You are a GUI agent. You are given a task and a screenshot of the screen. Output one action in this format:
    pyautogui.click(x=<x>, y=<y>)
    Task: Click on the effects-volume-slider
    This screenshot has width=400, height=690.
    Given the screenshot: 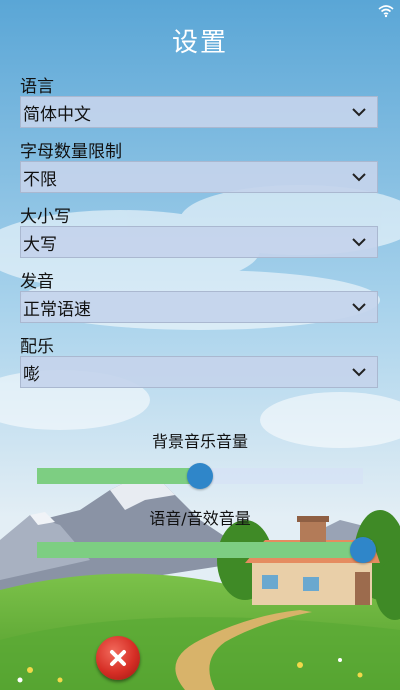 What is the action you would take?
    pyautogui.click(x=206, y=550)
    